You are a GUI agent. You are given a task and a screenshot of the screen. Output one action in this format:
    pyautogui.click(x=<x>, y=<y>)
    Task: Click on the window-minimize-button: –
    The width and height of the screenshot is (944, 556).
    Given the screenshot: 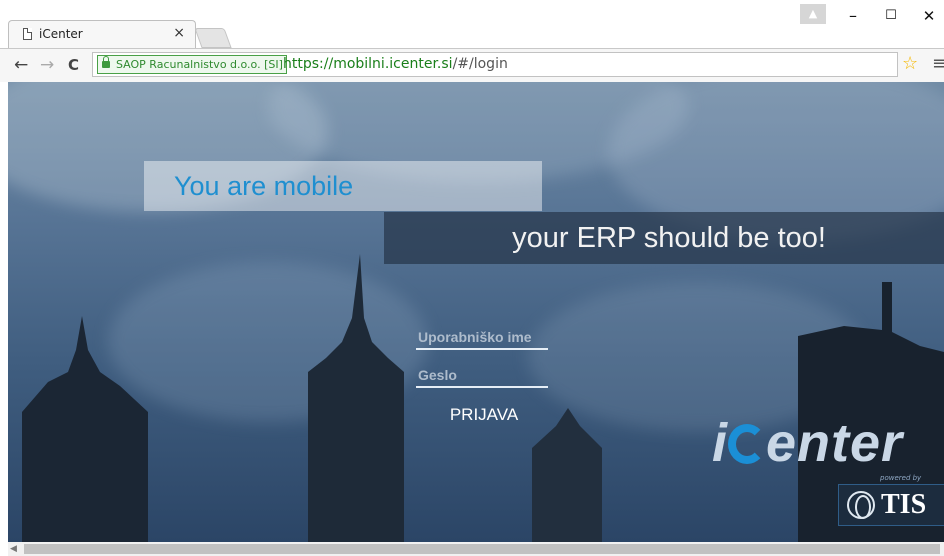 What is the action you would take?
    pyautogui.click(x=853, y=16)
    